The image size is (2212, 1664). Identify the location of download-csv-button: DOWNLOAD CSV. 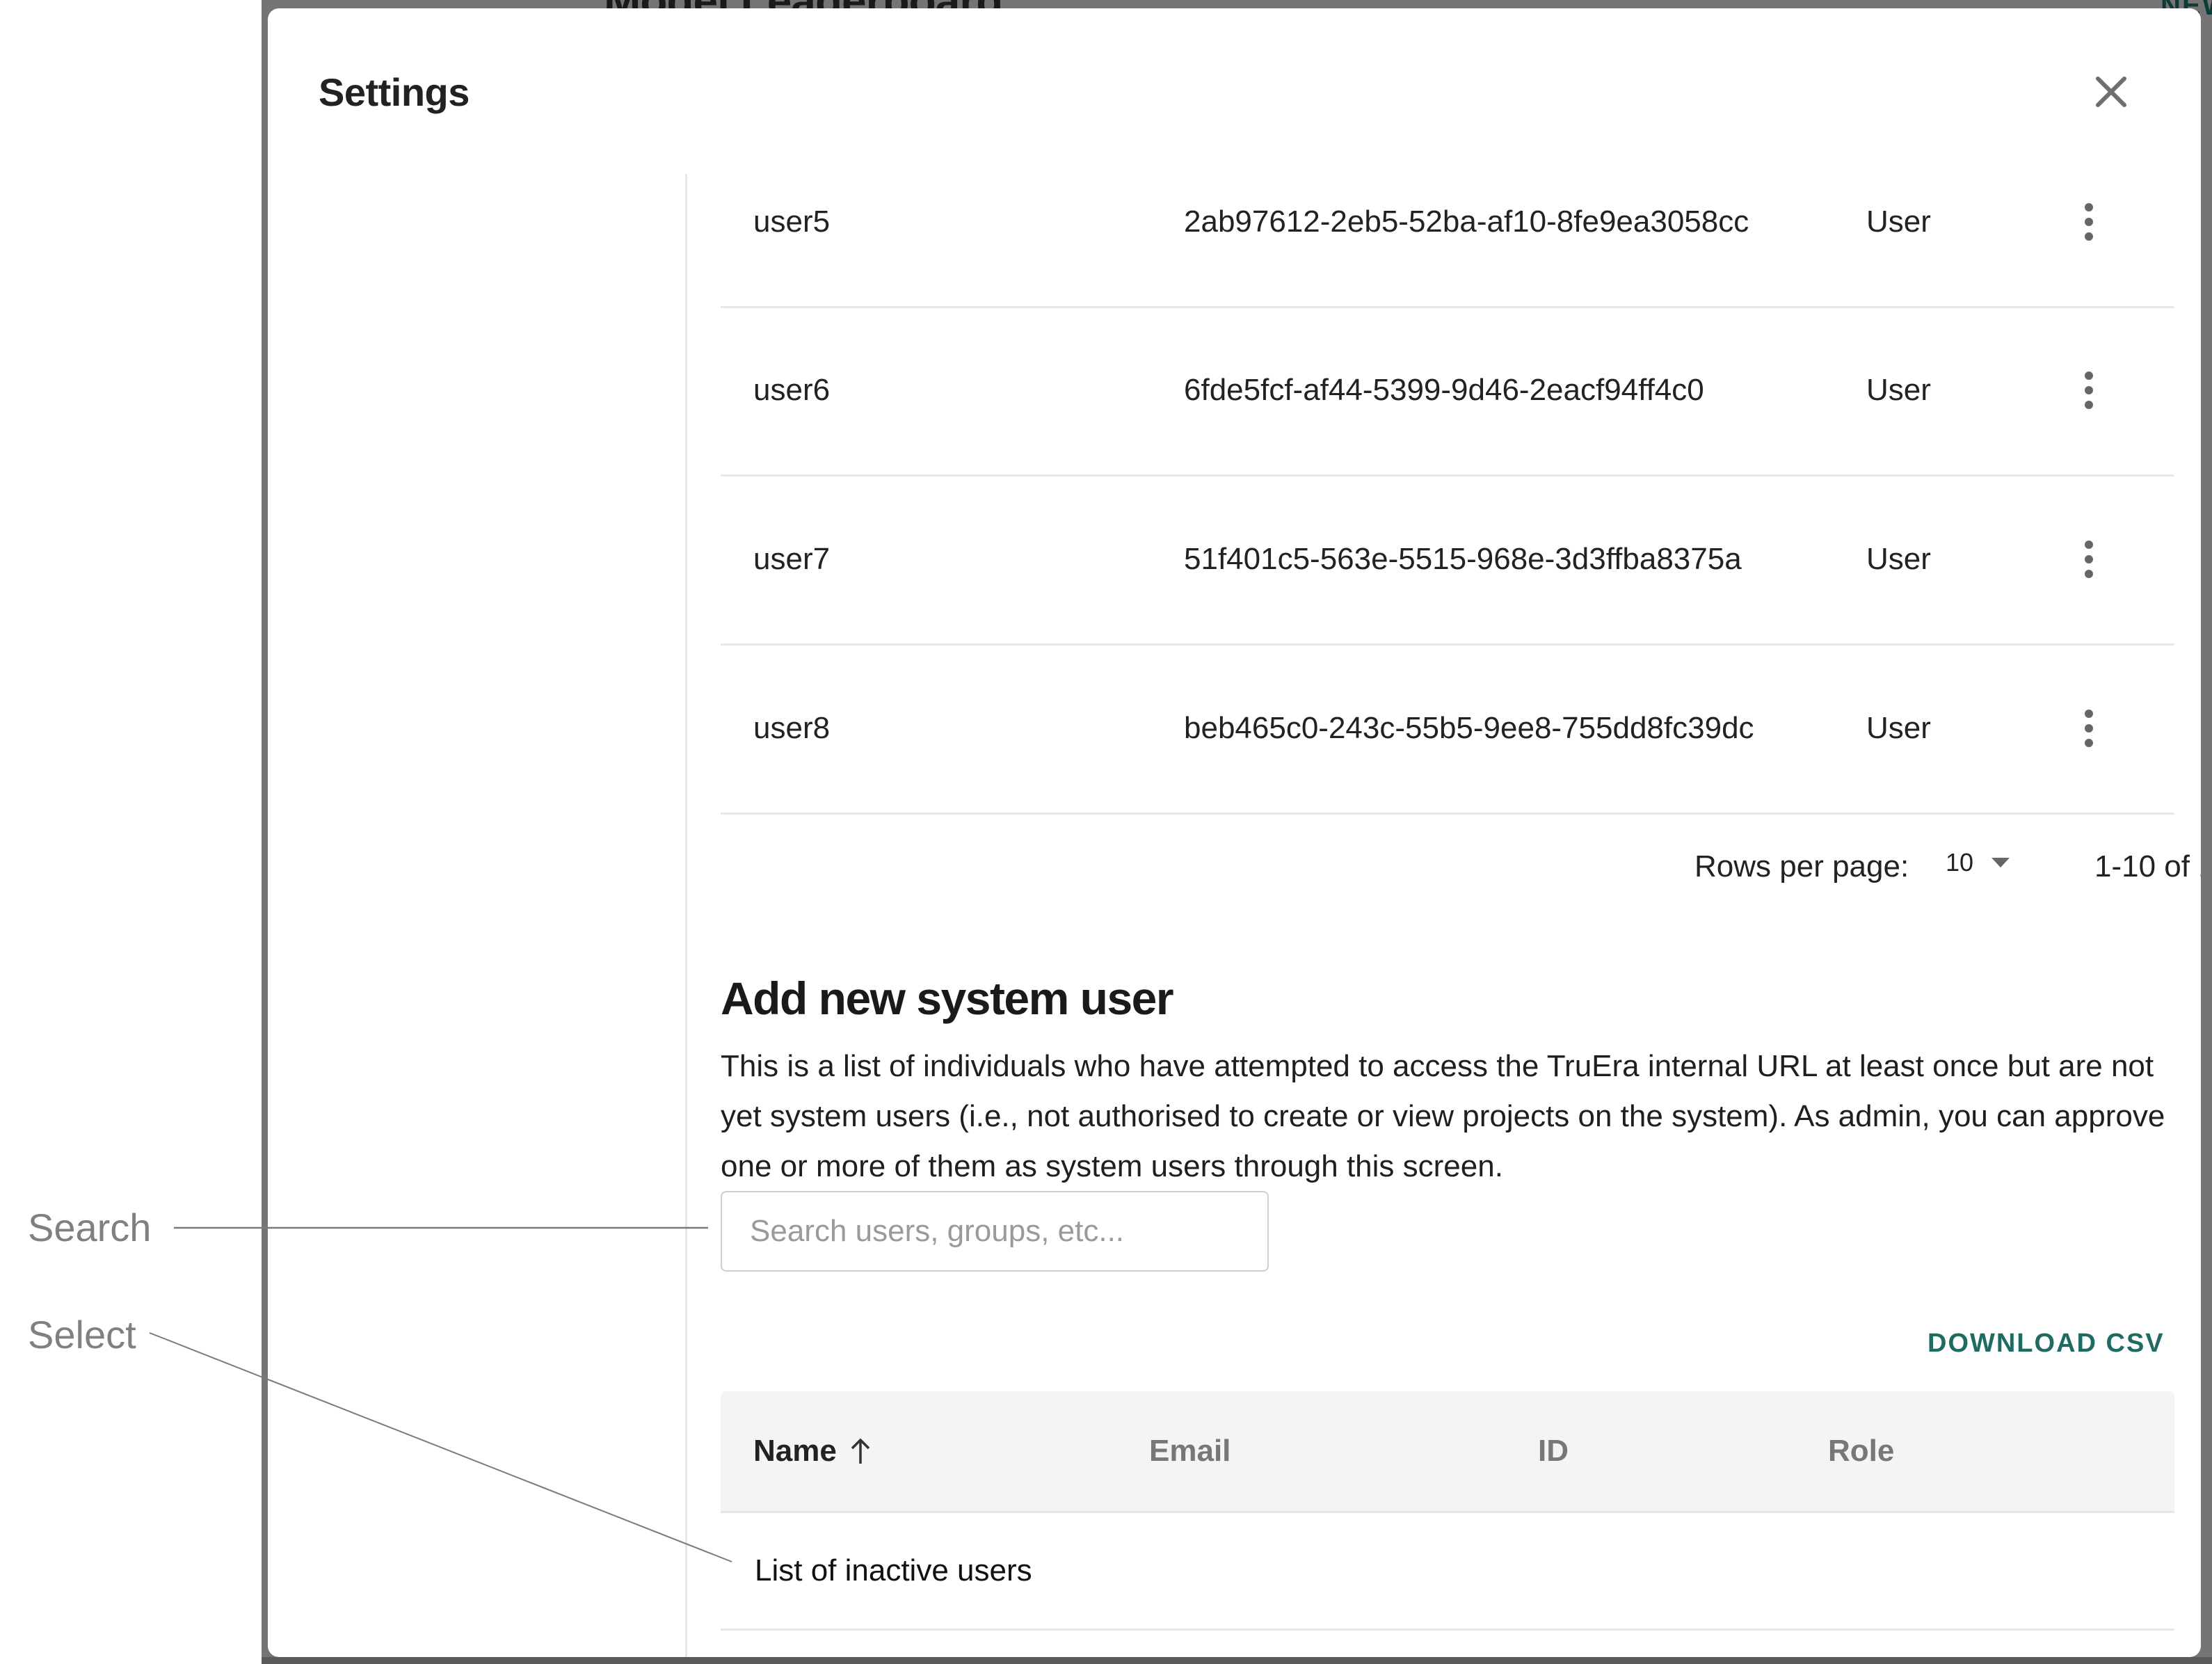
(2046, 1344).